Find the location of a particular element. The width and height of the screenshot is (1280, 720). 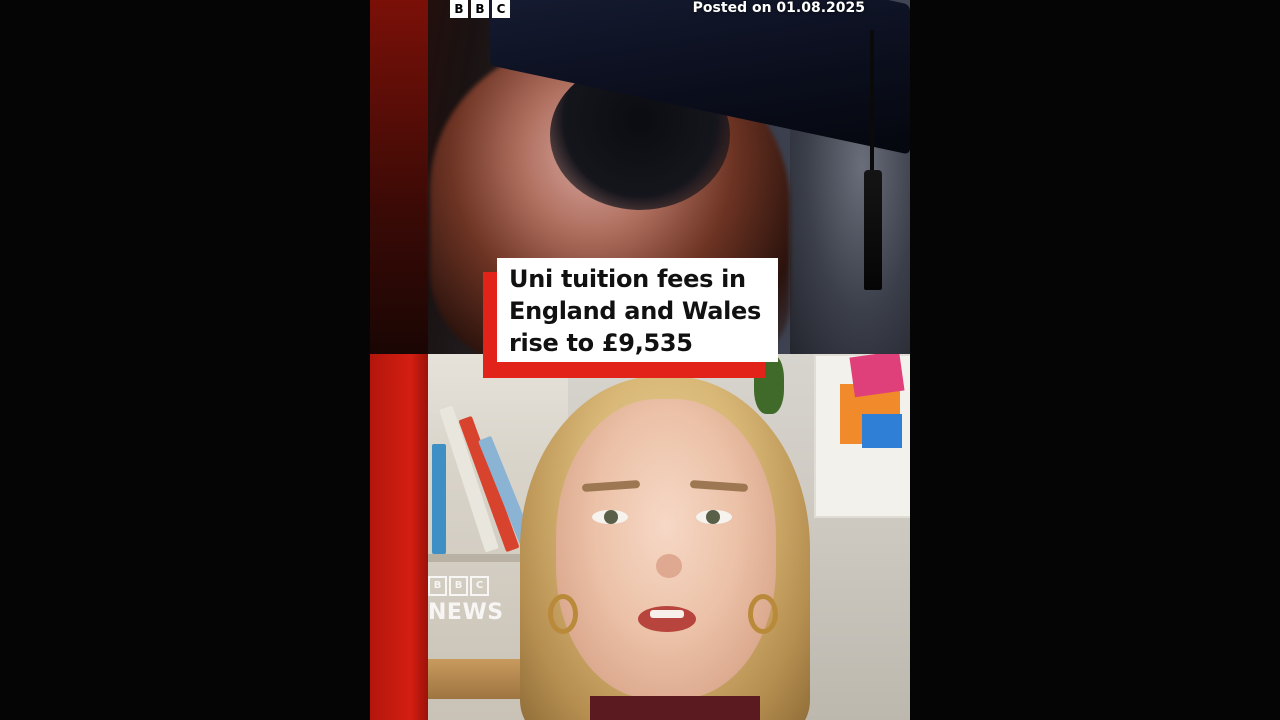

left-earring is located at coordinates (563, 614).